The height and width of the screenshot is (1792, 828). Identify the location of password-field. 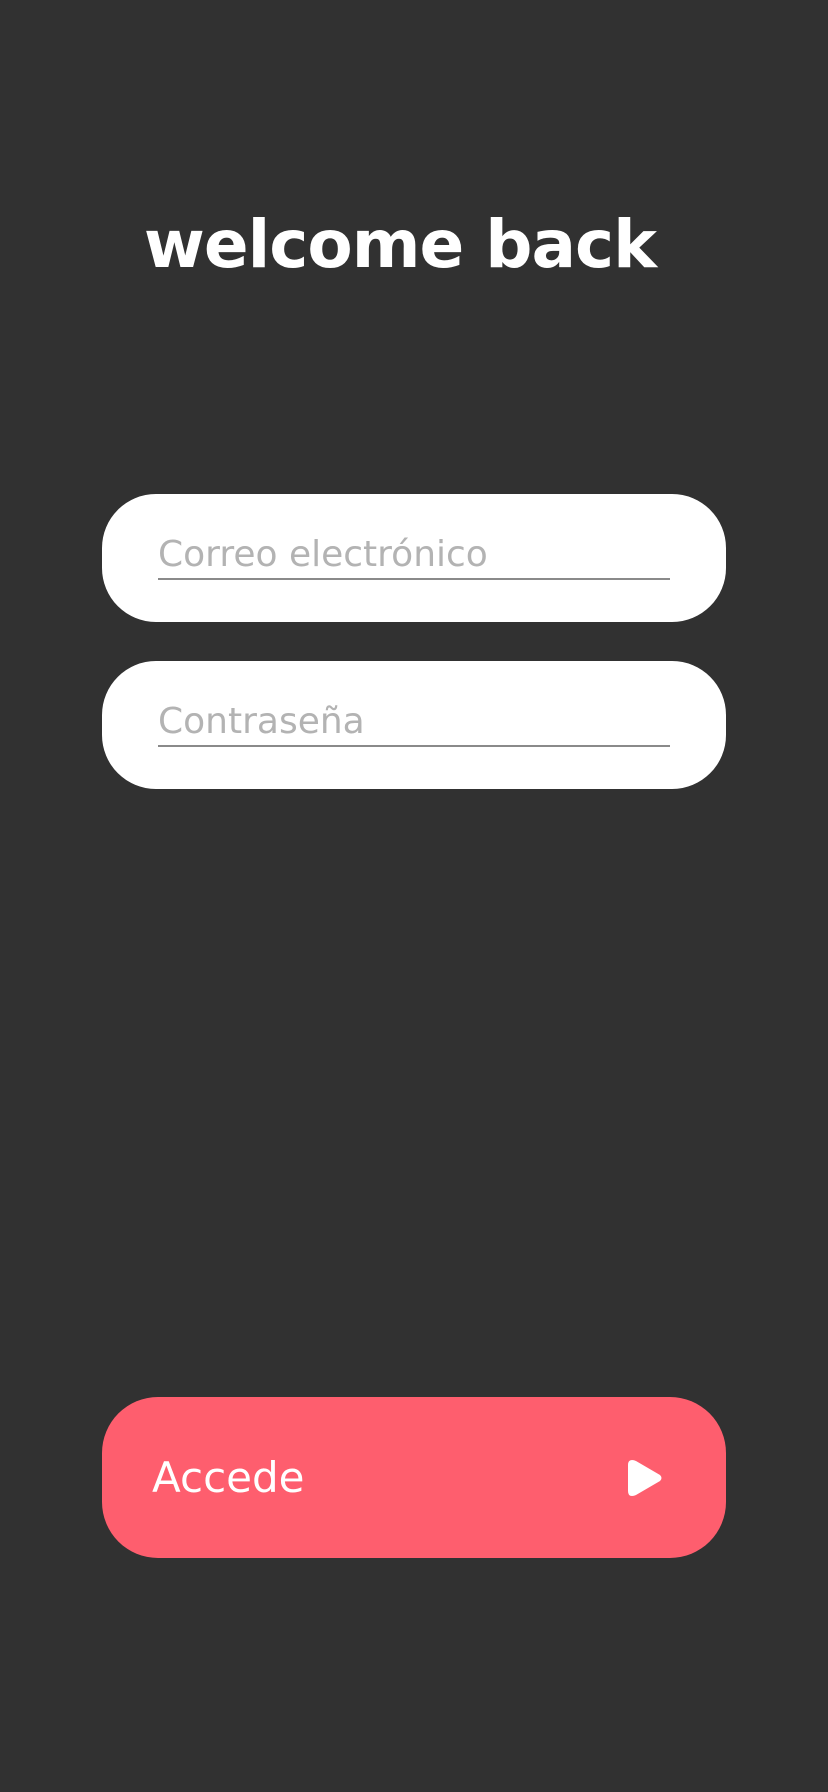
(414, 723).